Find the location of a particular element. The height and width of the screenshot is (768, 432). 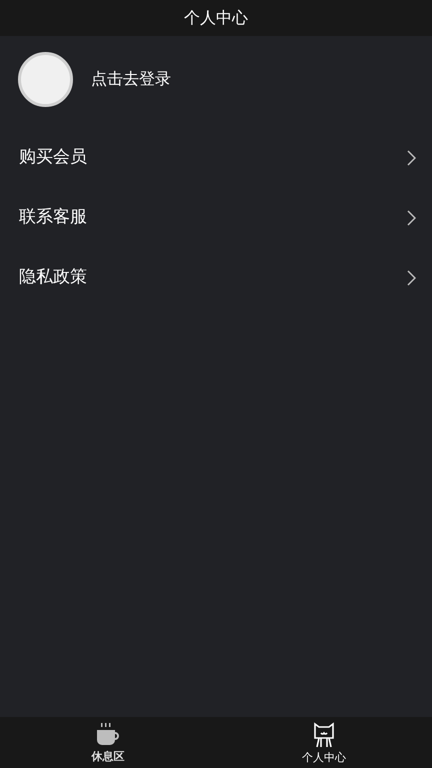

menu-item: 隐私政策 is located at coordinates (216, 278).